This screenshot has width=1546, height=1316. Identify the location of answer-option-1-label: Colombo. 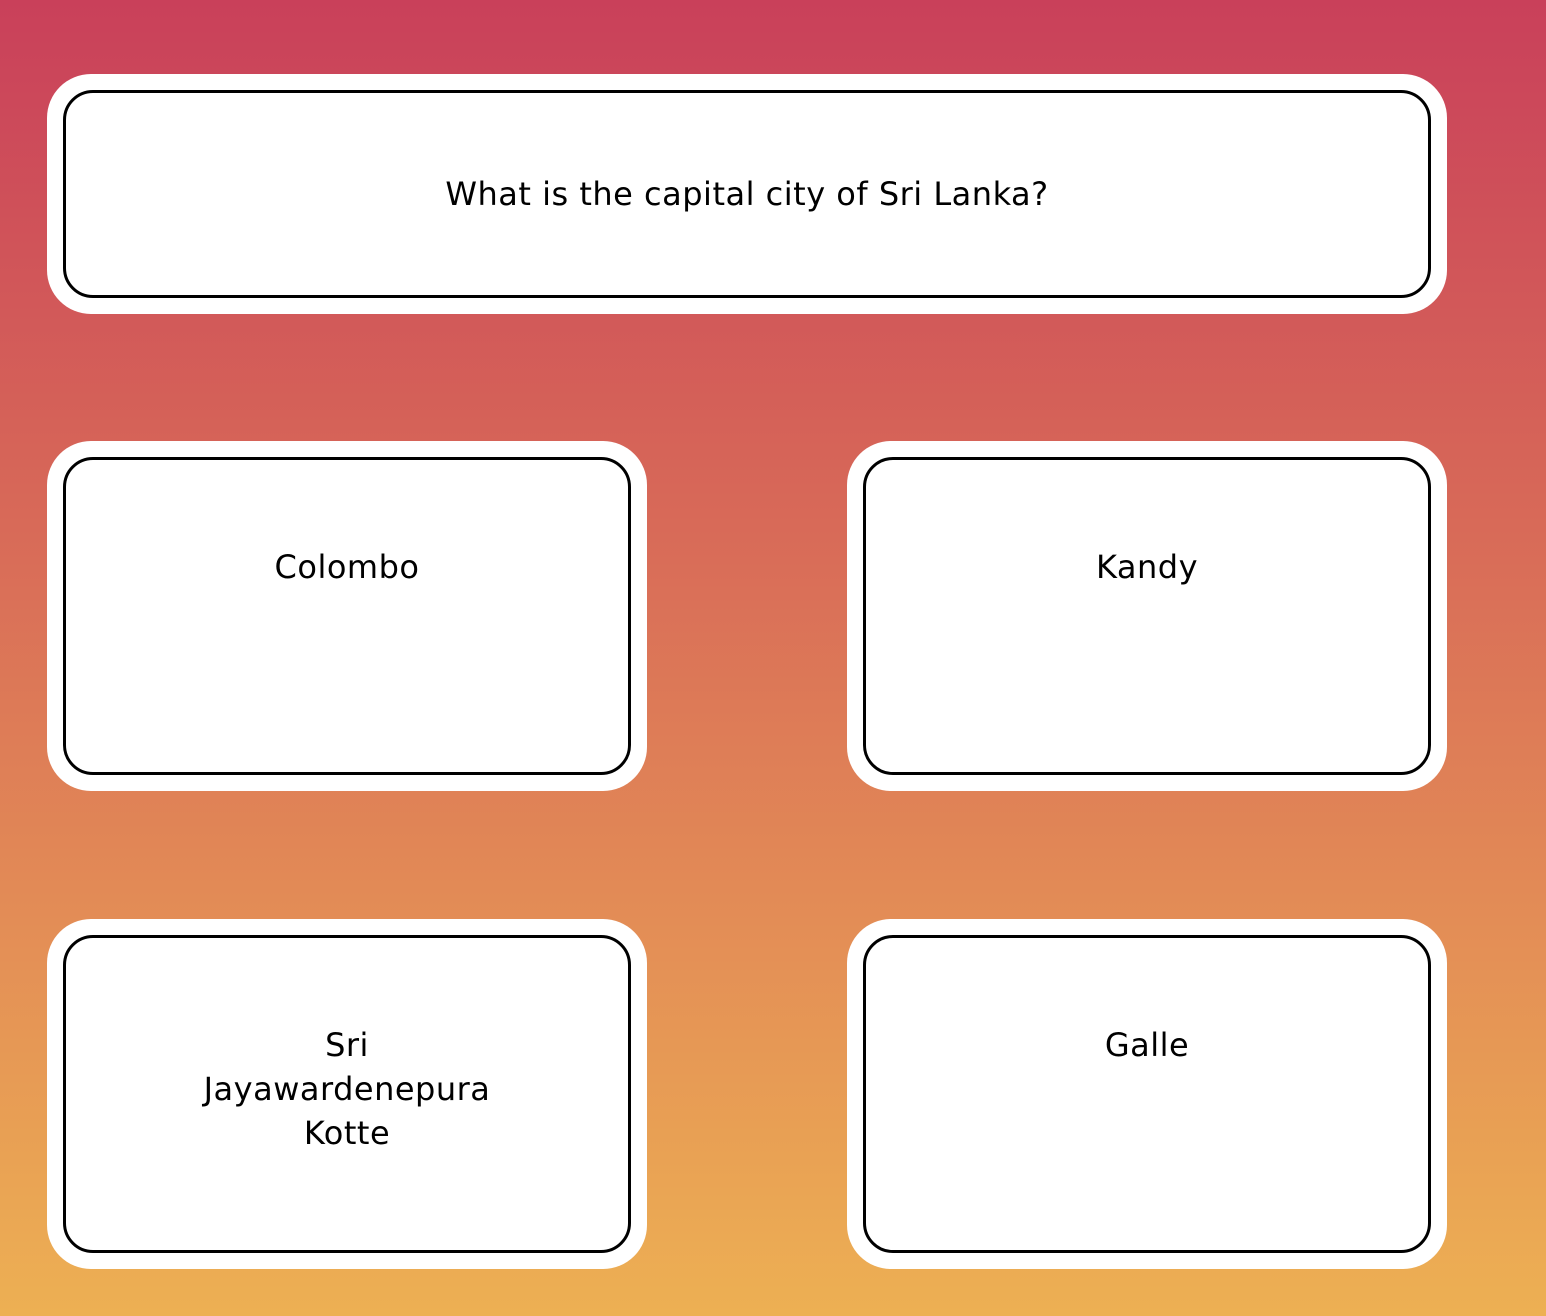
(347, 567).